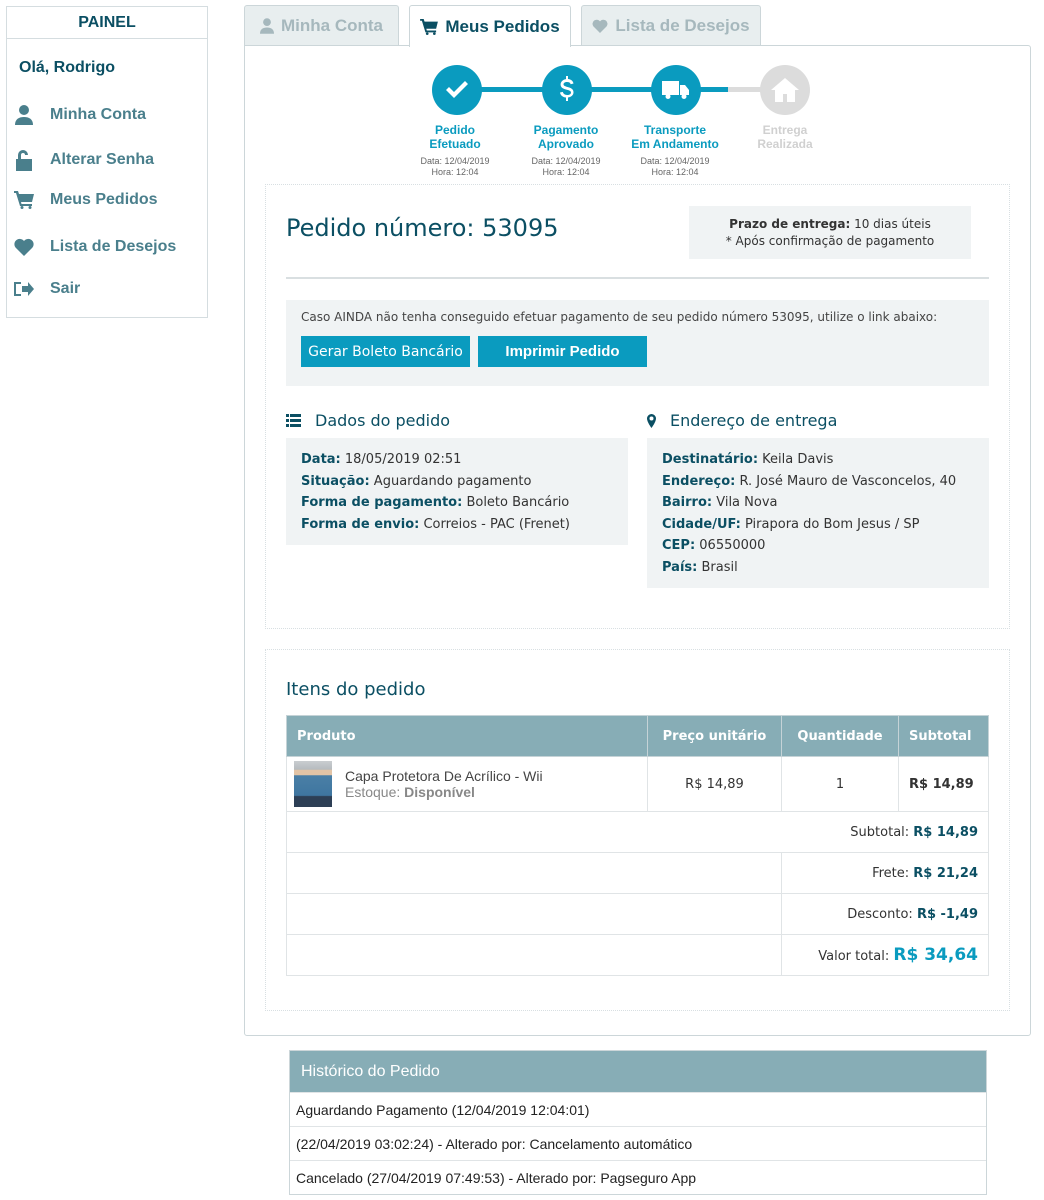 This screenshot has width=1044, height=1200. I want to click on summary-row: Desconto: R$ -1,49, so click(637, 914).